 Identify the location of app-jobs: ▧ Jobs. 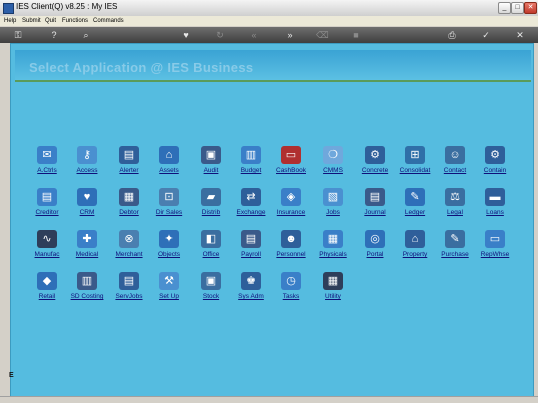
(333, 206).